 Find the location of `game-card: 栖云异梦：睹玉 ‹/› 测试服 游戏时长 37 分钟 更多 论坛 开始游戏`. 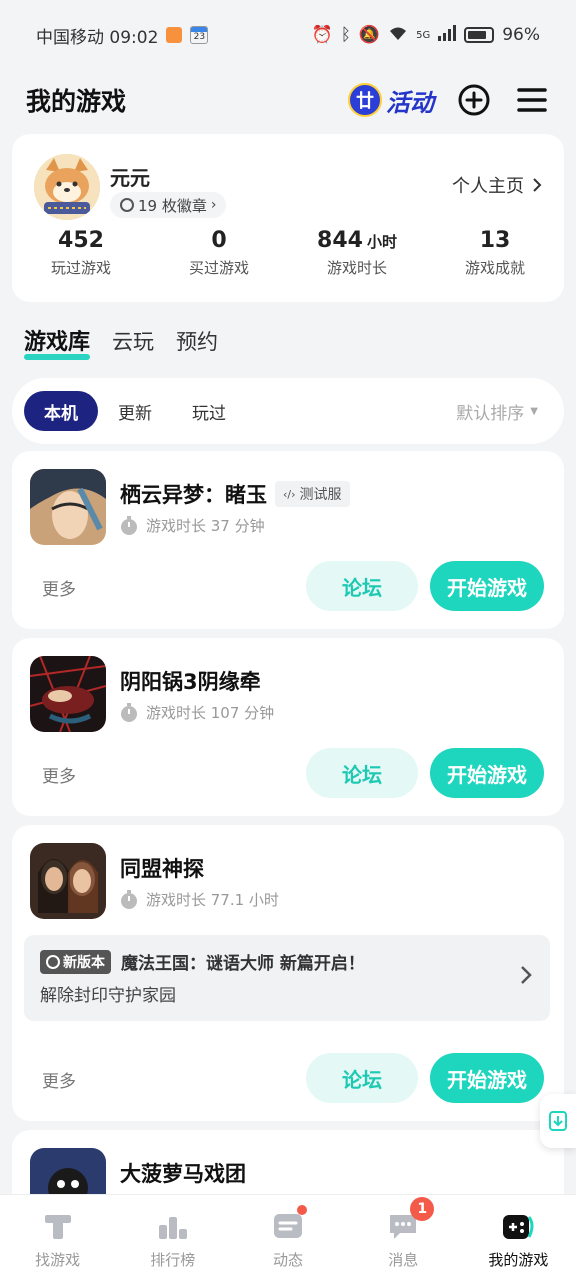

game-card: 栖云异梦：睹玉 ‹/› 测试服 游戏时长 37 分钟 更多 论坛 开始游戏 is located at coordinates (288, 540).